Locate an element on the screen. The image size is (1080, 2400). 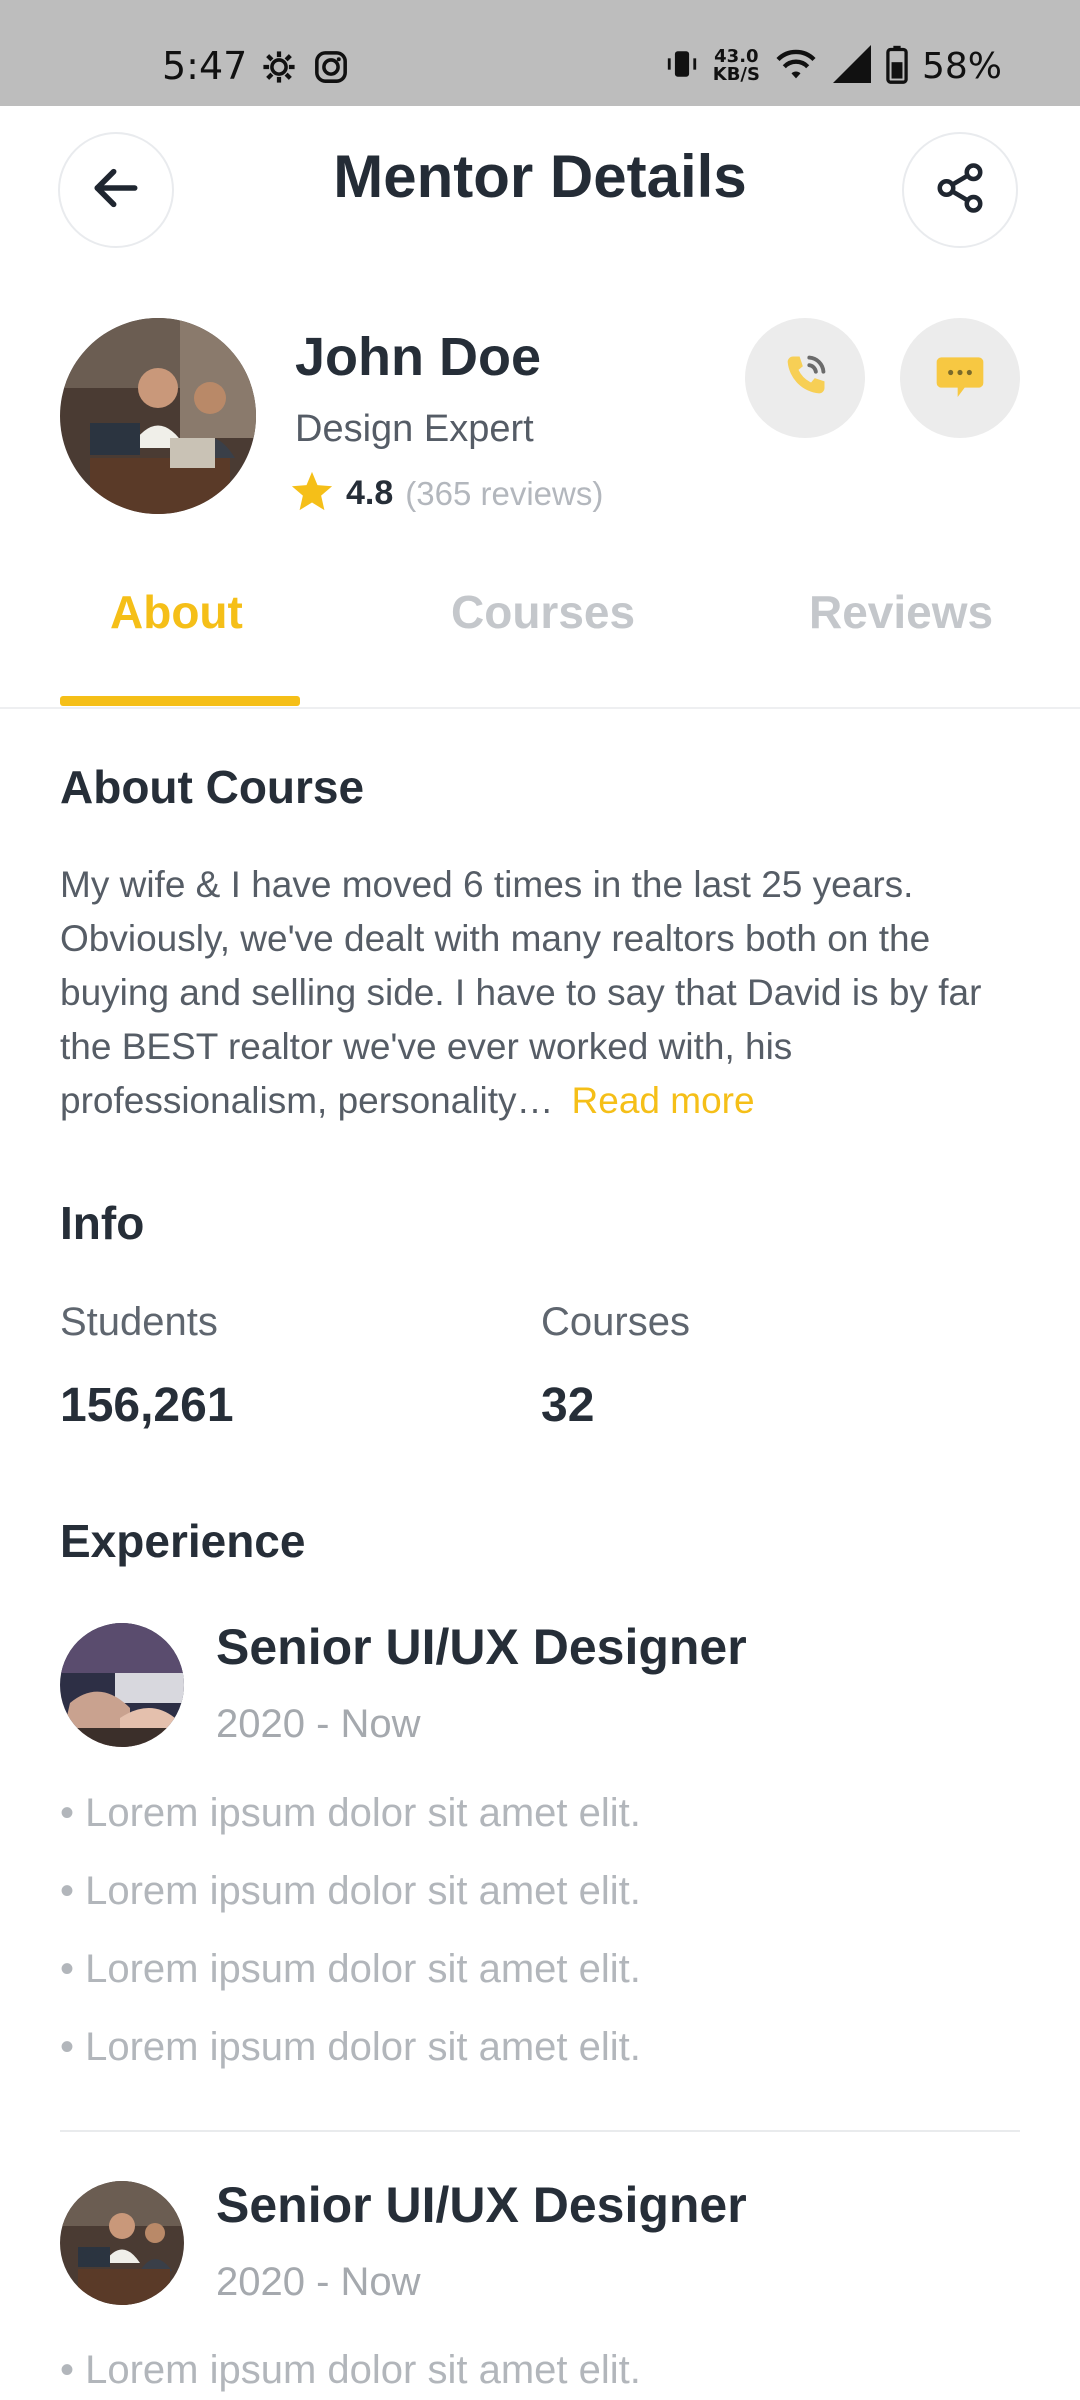
review-count: (365 reviews) is located at coordinates (504, 493).